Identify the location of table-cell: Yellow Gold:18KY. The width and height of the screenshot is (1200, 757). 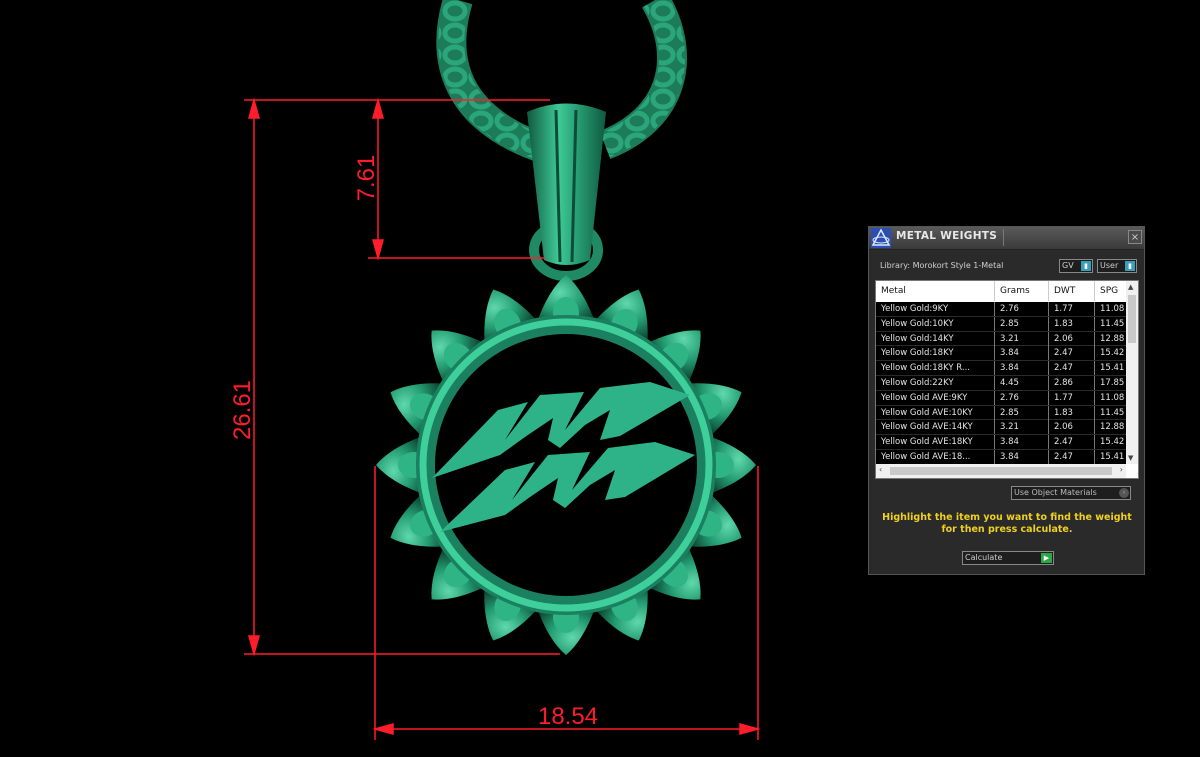
(935, 353).